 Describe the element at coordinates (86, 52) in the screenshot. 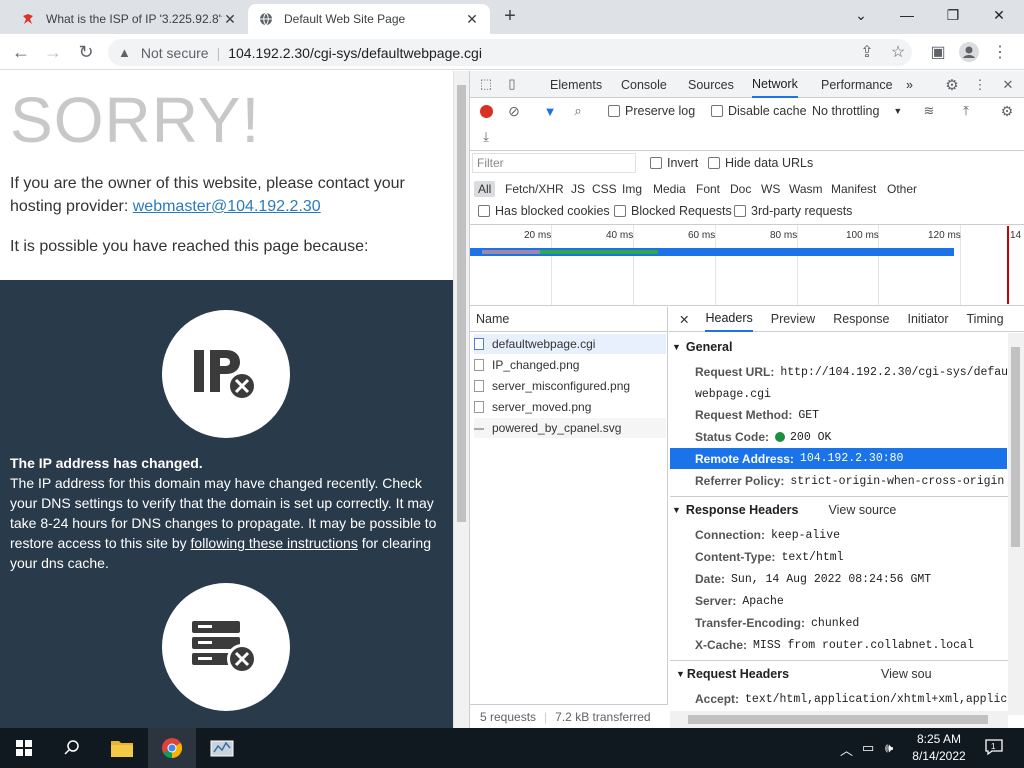

I see `reload-icon: ↻` at that location.